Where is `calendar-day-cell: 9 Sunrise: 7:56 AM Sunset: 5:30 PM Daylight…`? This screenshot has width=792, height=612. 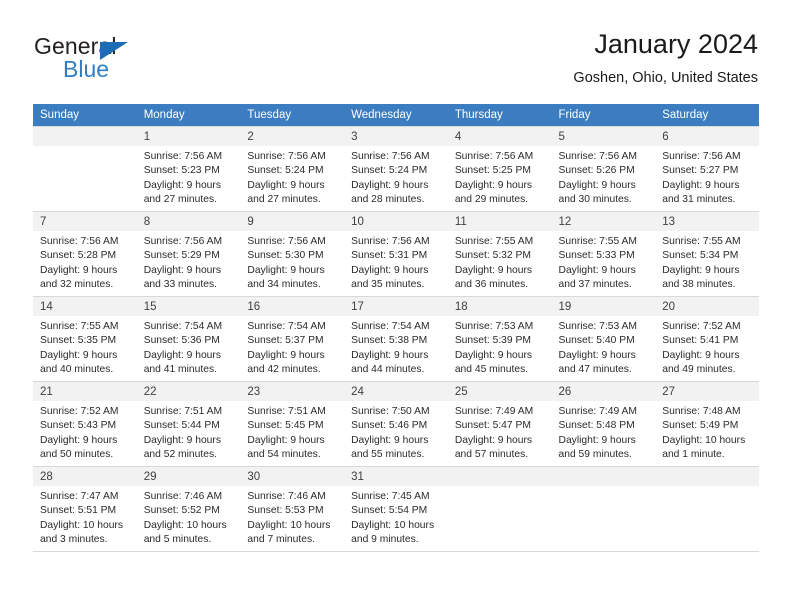
calendar-day-cell: 9 Sunrise: 7:56 AM Sunset: 5:30 PM Daylight… is located at coordinates (292, 254).